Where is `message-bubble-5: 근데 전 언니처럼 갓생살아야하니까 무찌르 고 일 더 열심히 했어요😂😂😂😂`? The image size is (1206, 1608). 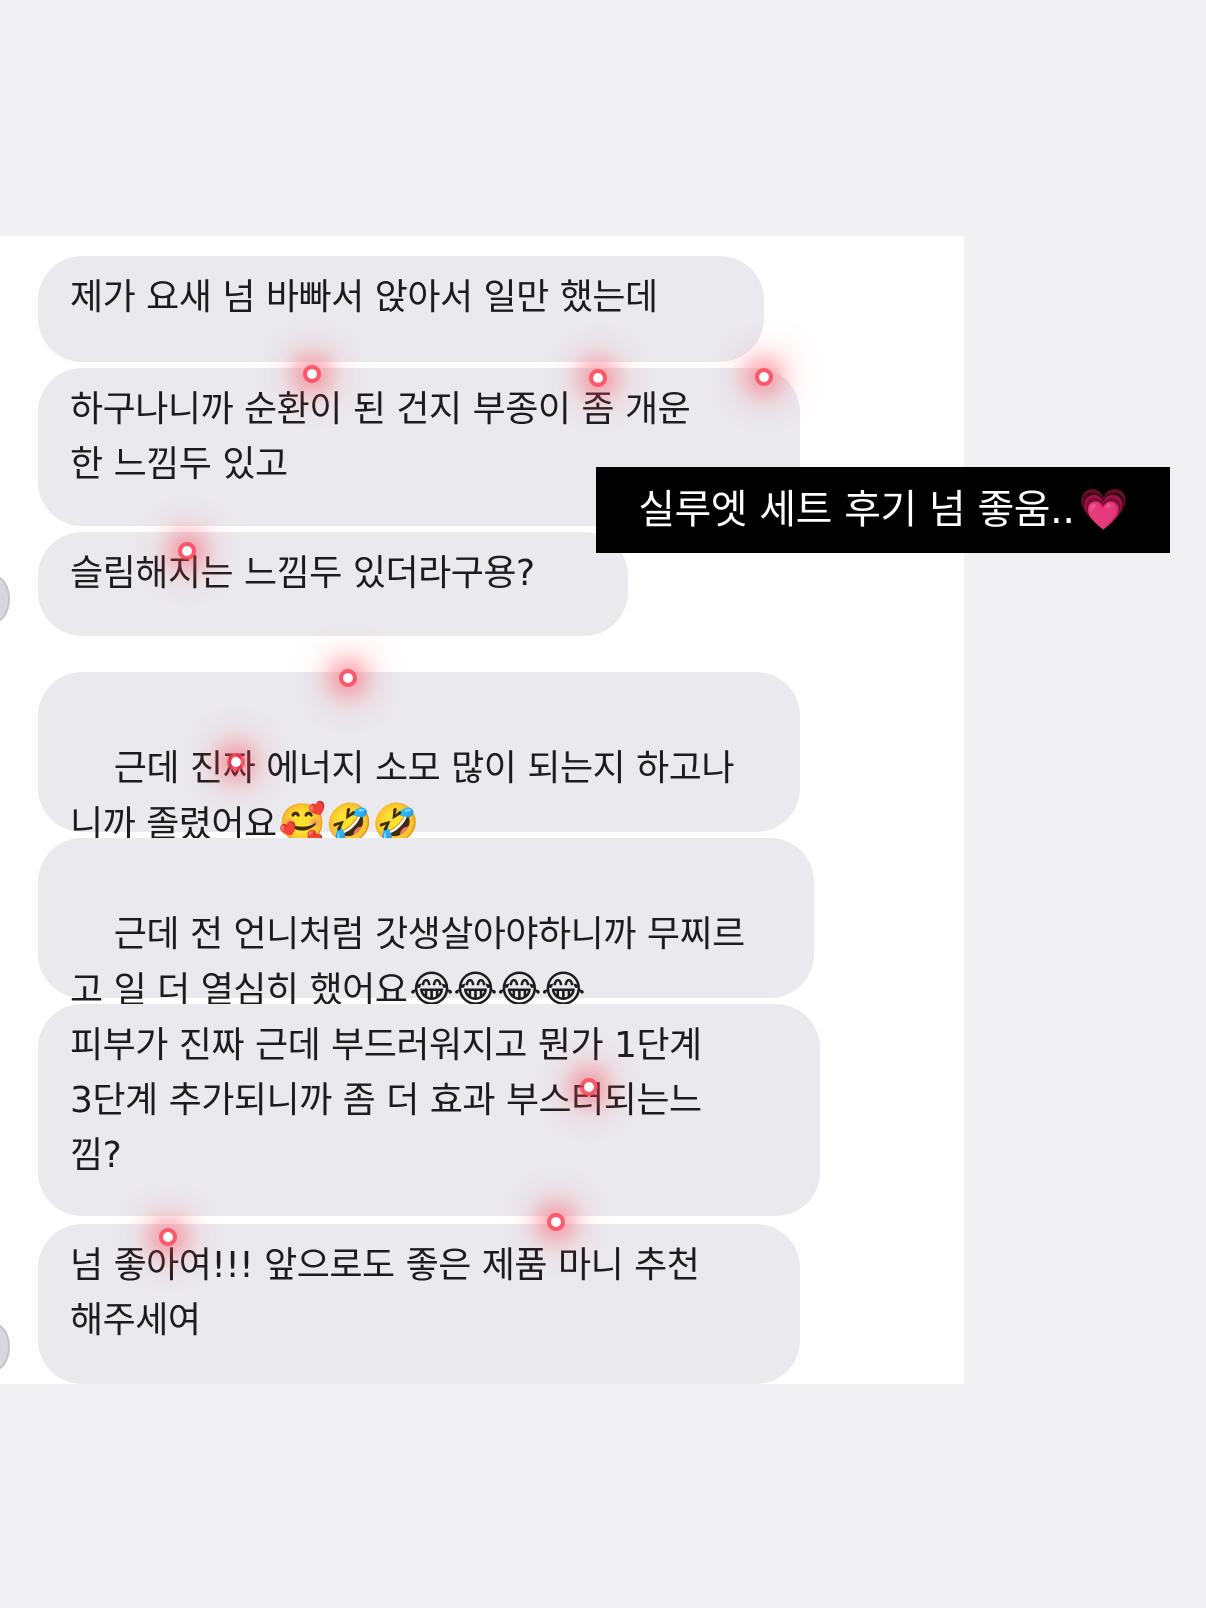
message-bubble-5: 근데 전 언니처럼 갓생살아야하니까 무찌르 고 일 더 열심히 했어요😂😂😂😂 is located at coordinates (426, 924).